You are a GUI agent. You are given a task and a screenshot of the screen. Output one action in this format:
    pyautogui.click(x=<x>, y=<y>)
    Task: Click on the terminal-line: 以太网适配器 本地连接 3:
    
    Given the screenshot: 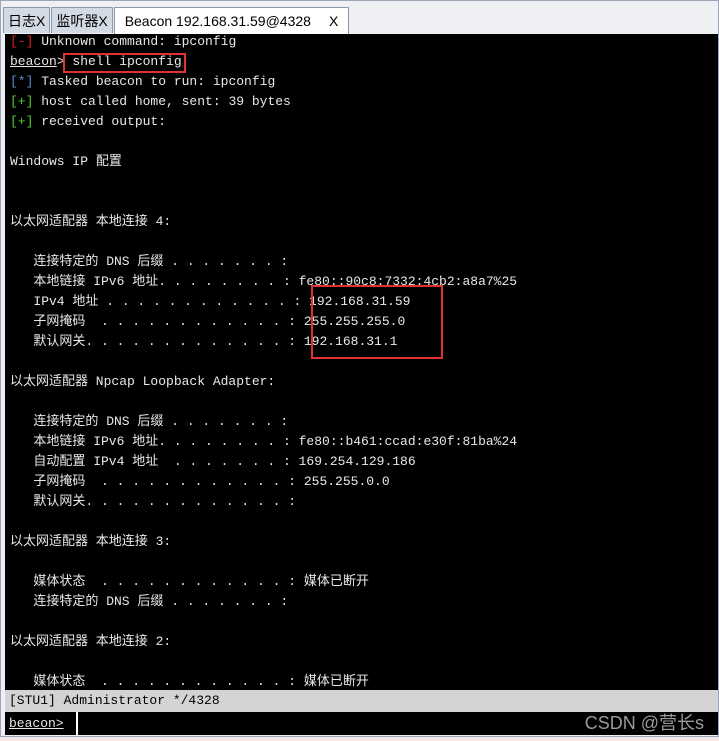 What is the action you would take?
    pyautogui.click(x=263, y=542)
    